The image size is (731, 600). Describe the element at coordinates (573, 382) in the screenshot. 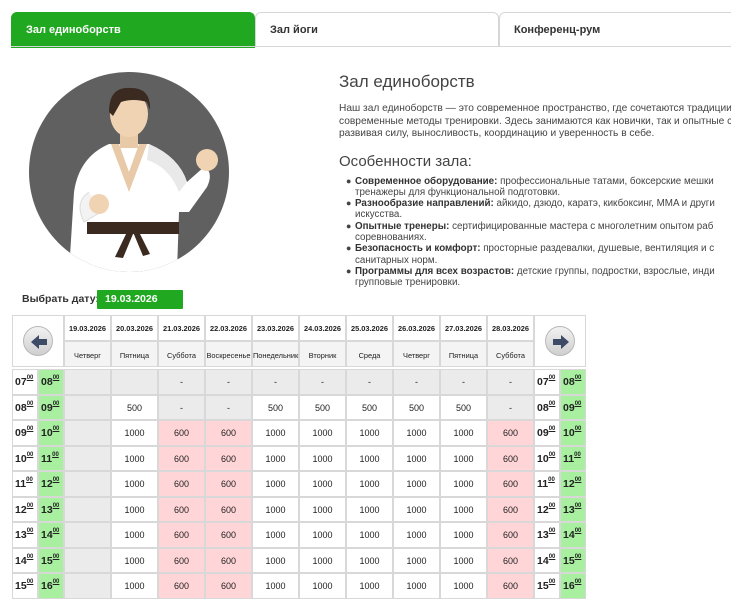

I see `time-end: 0800` at that location.